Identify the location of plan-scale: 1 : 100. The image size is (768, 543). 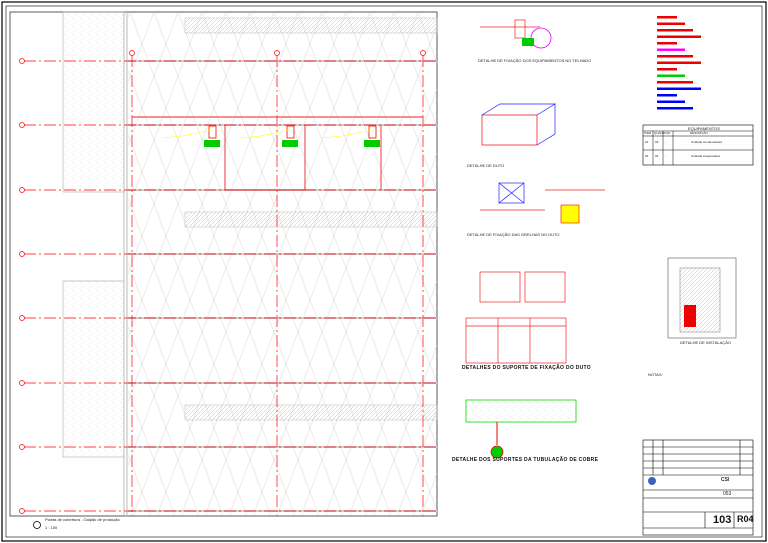
(51, 527).